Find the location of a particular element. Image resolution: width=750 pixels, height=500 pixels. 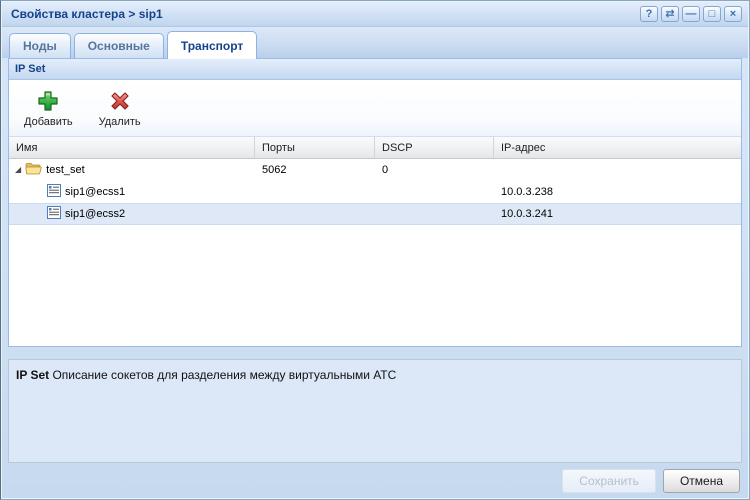

add-button-label: Добавить is located at coordinates (48, 122).